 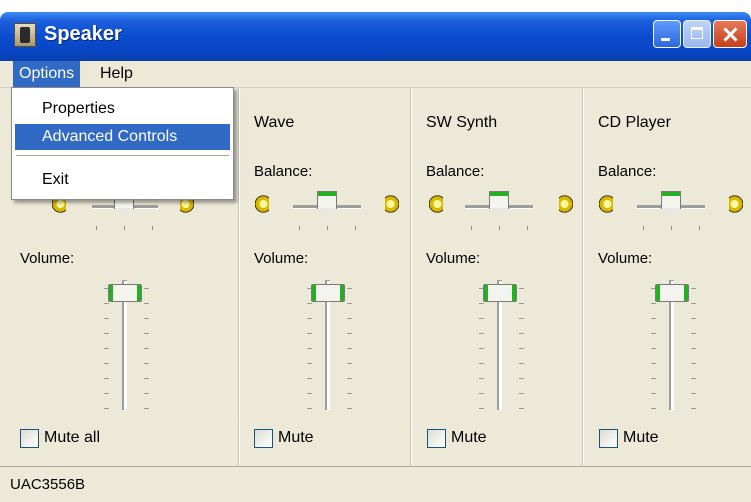 I want to click on channel-title: Wave, so click(x=274, y=122).